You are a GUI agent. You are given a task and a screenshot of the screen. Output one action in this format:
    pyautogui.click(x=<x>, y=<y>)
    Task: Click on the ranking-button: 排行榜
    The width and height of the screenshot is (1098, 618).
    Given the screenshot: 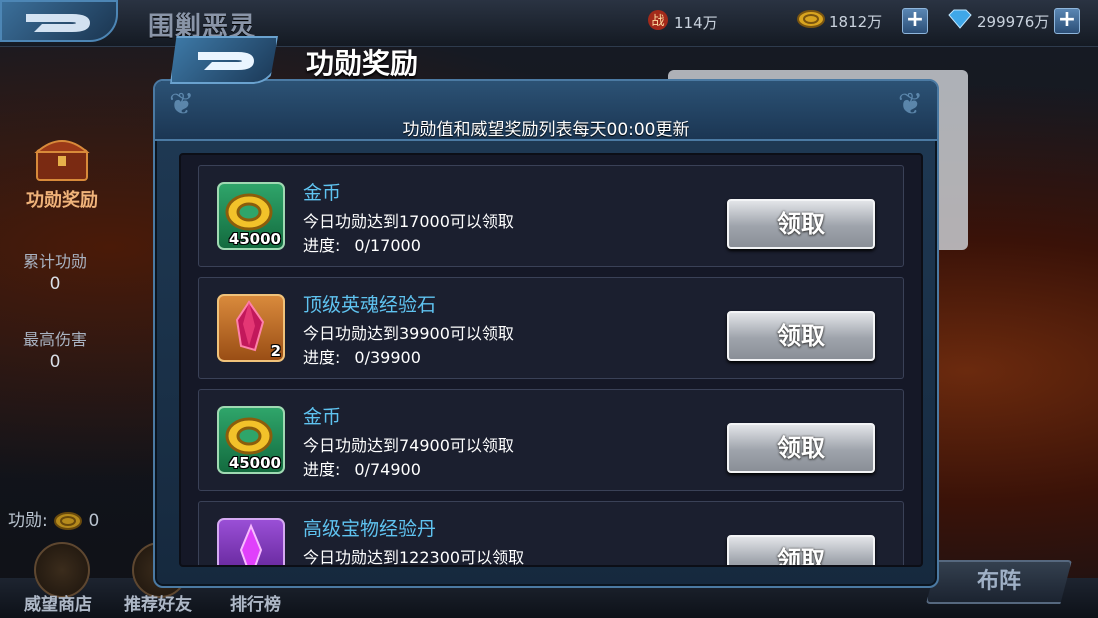 What is the action you would take?
    pyautogui.click(x=255, y=602)
    